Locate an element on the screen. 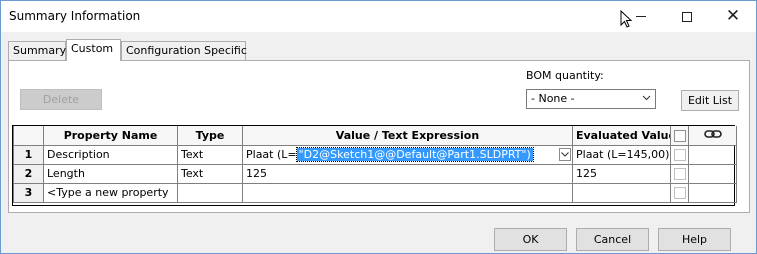 This screenshot has width=757, height=254. value-selected-text: "D2@Sketch1@@Default@Part1.SLDPRT") is located at coordinates (414, 154).